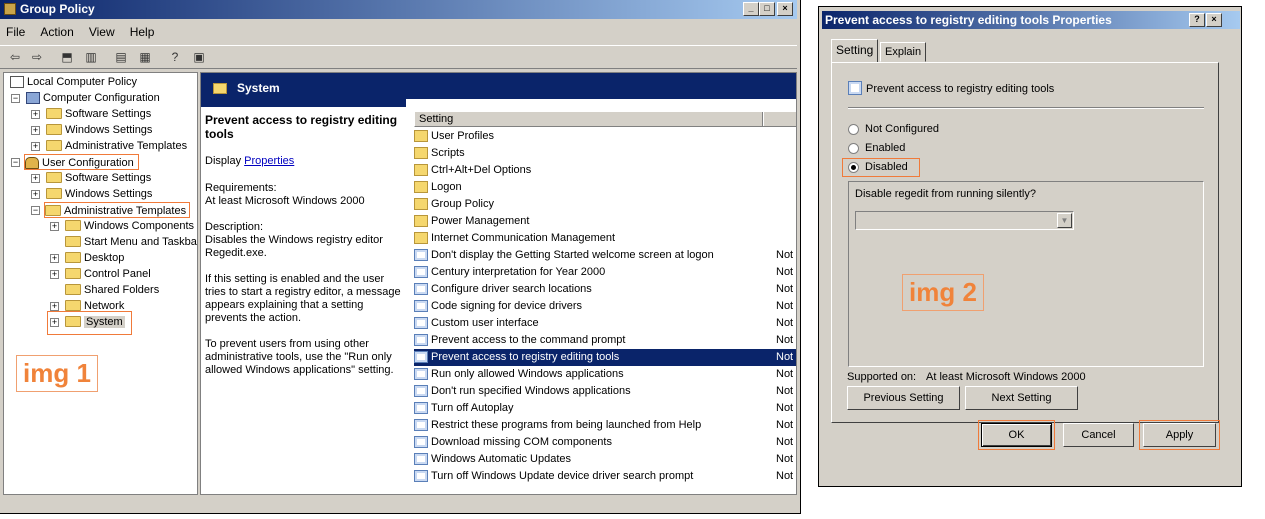 The image size is (1265, 519). Describe the element at coordinates (37, 57) in the screenshot. I see `forward-icon: ⇨` at that location.